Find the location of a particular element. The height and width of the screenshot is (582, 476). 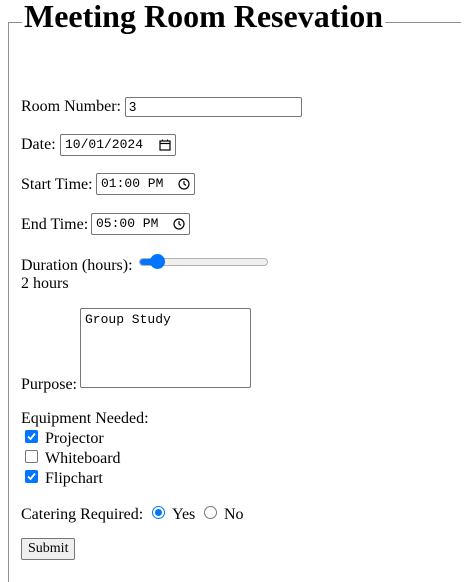

equipment-whiteboard-checkbox is located at coordinates (31, 456).